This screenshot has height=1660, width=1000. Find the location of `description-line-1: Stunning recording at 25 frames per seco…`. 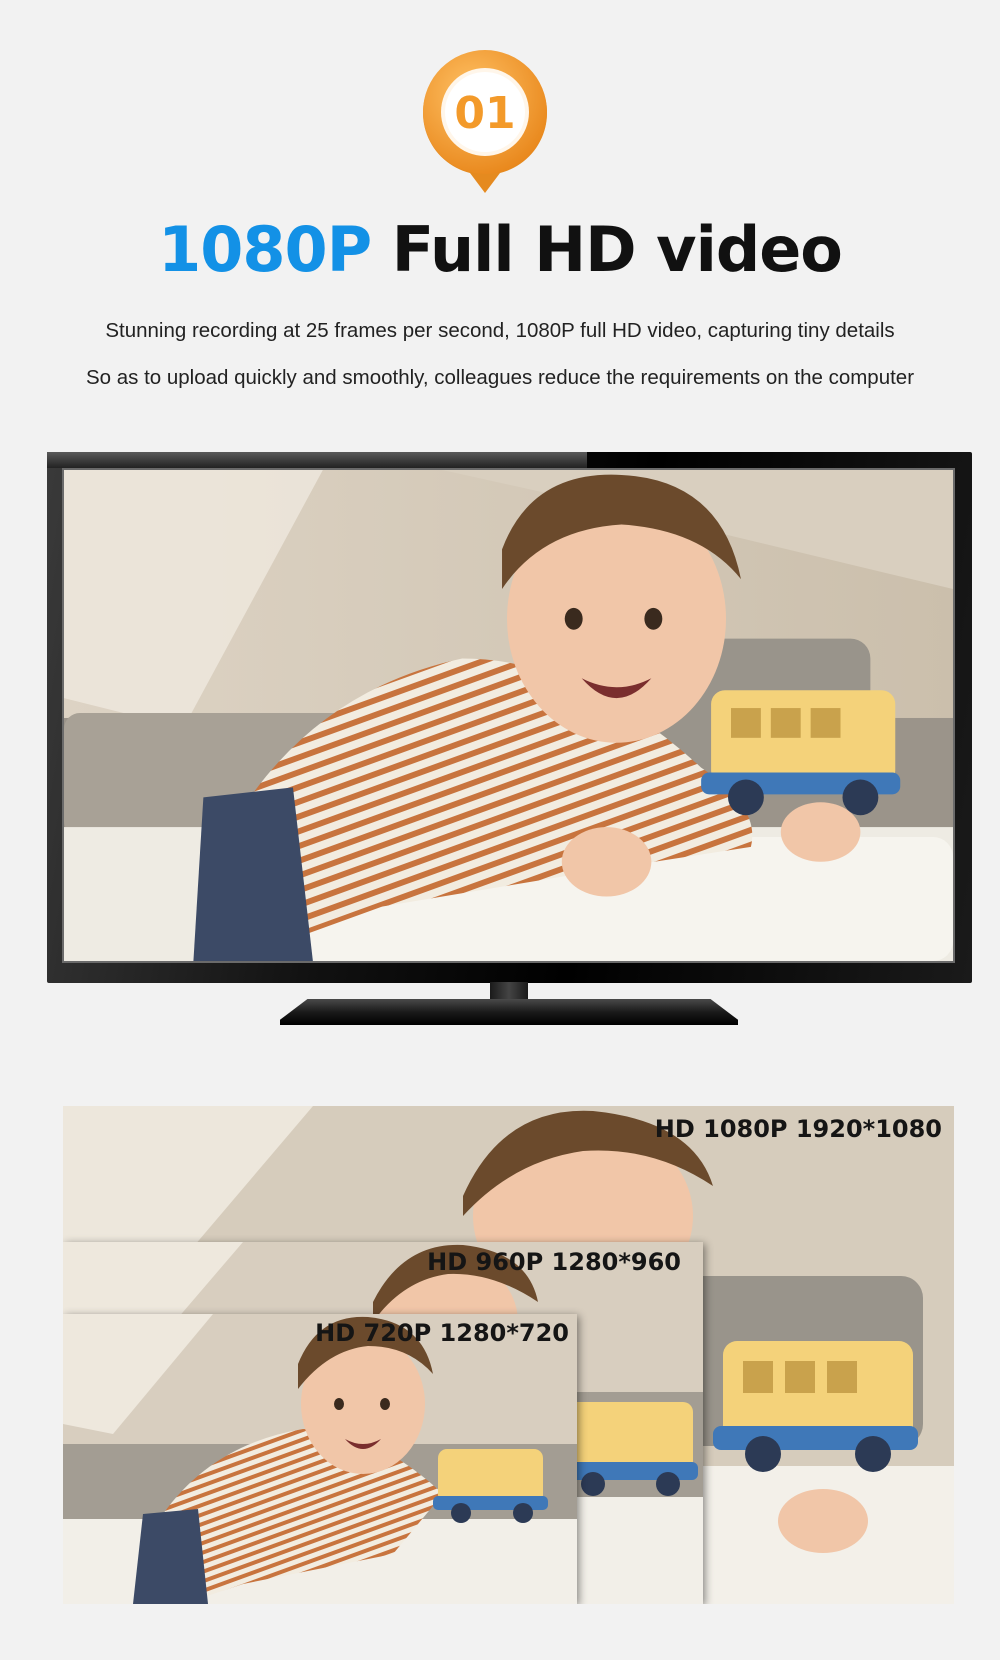

description-line-1: Stunning recording at 25 frames per seco… is located at coordinates (500, 330).